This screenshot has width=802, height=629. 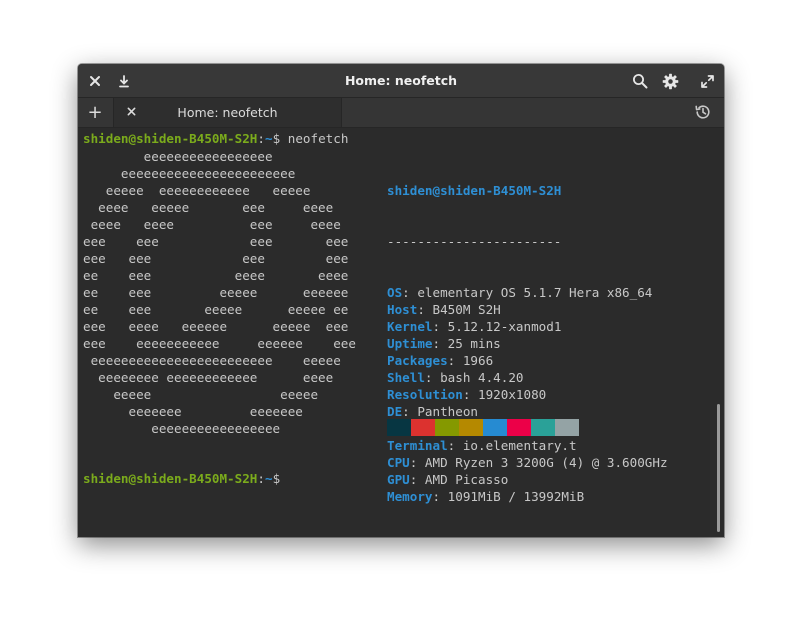 What do you see at coordinates (417, 445) in the screenshot?
I see `info-key: Terminal` at bounding box center [417, 445].